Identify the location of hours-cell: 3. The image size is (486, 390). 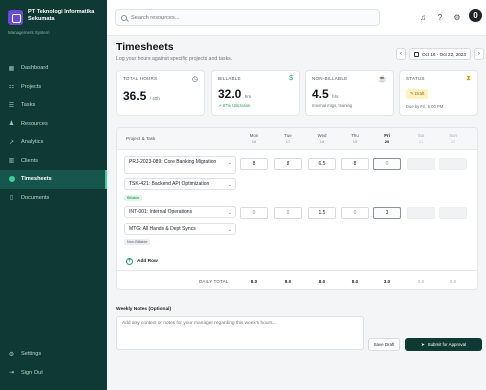
(387, 213).